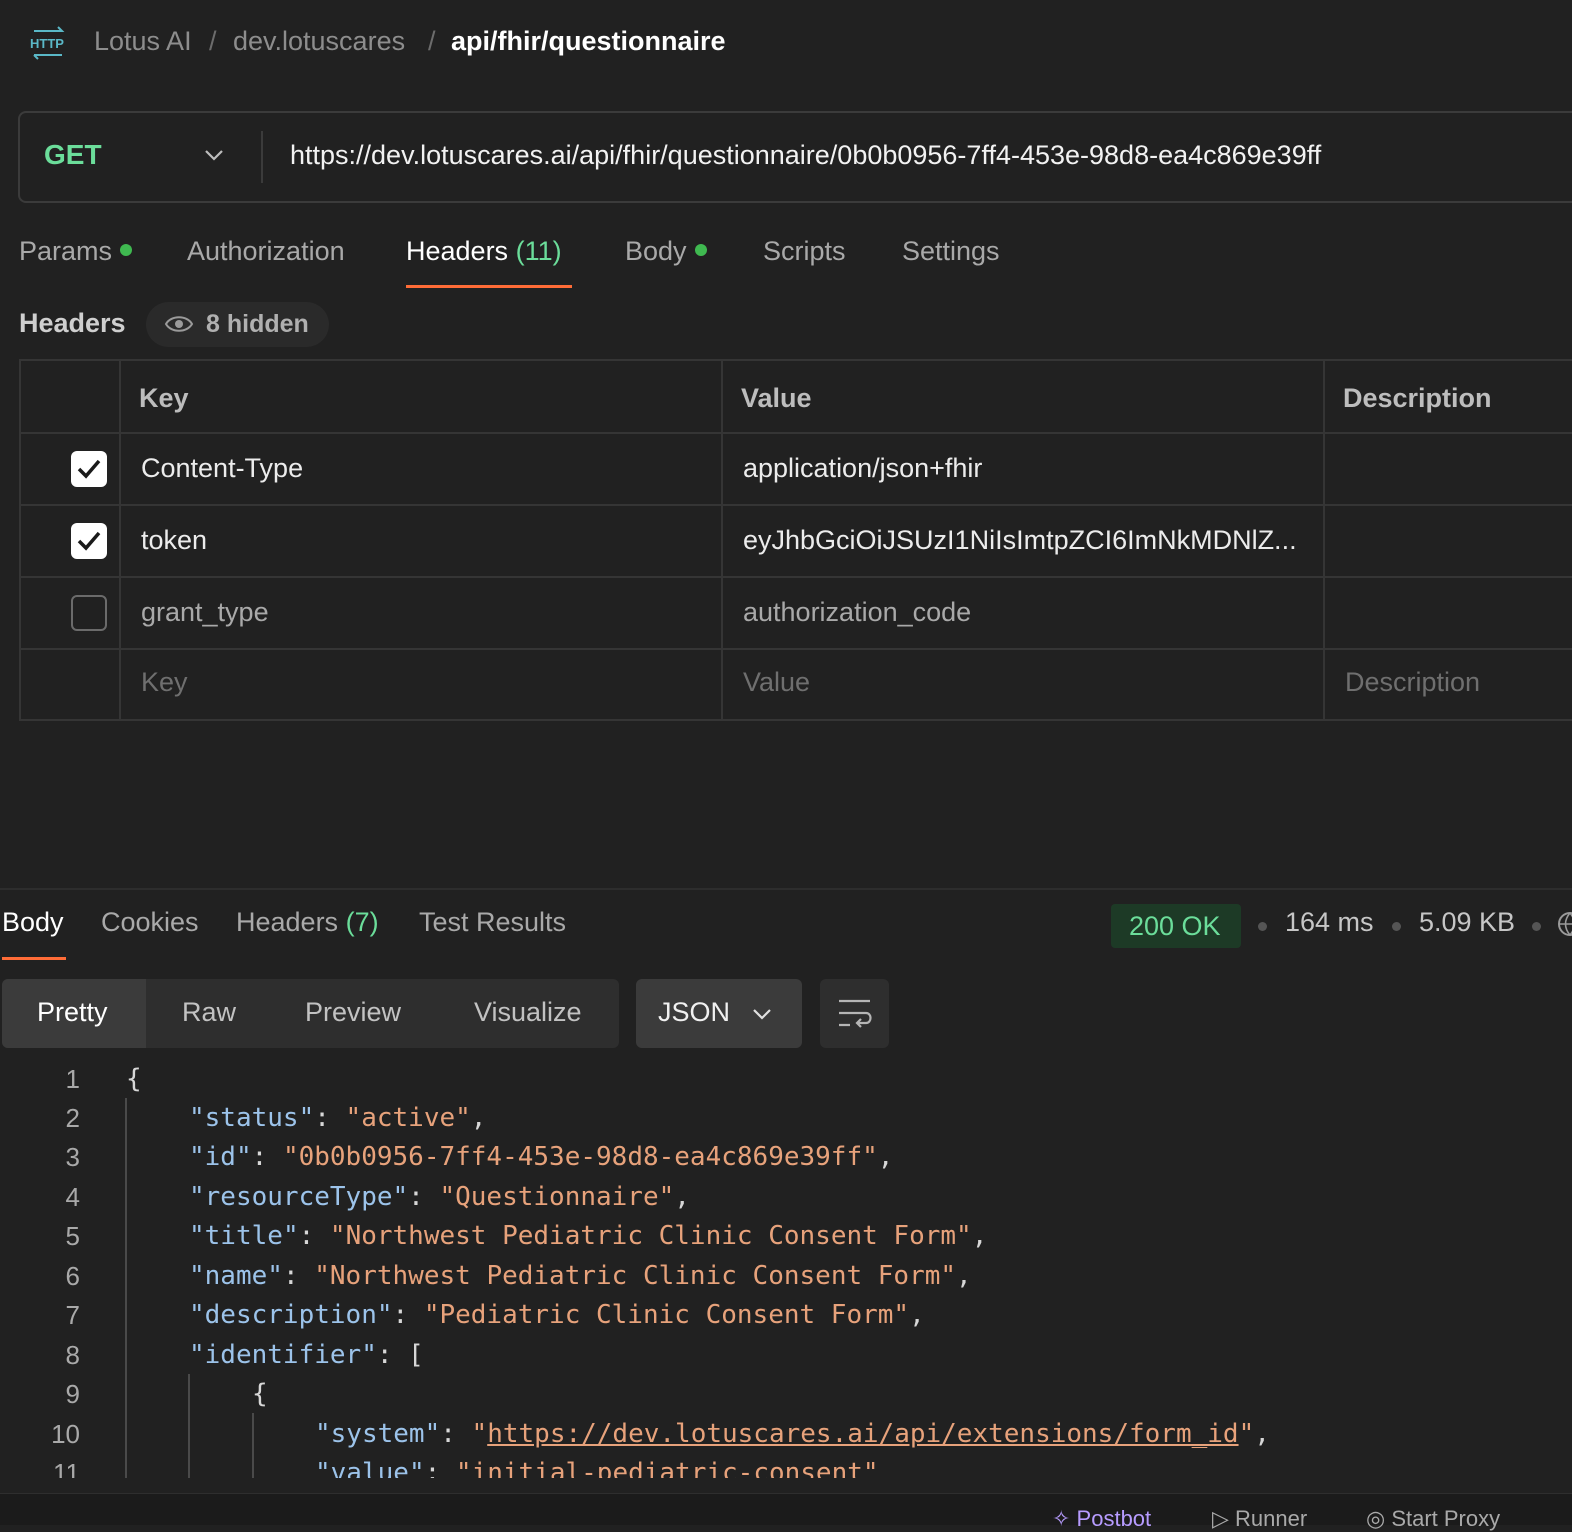 The width and height of the screenshot is (1572, 1532). What do you see at coordinates (72, 1394) in the screenshot?
I see `line-number: 9` at bounding box center [72, 1394].